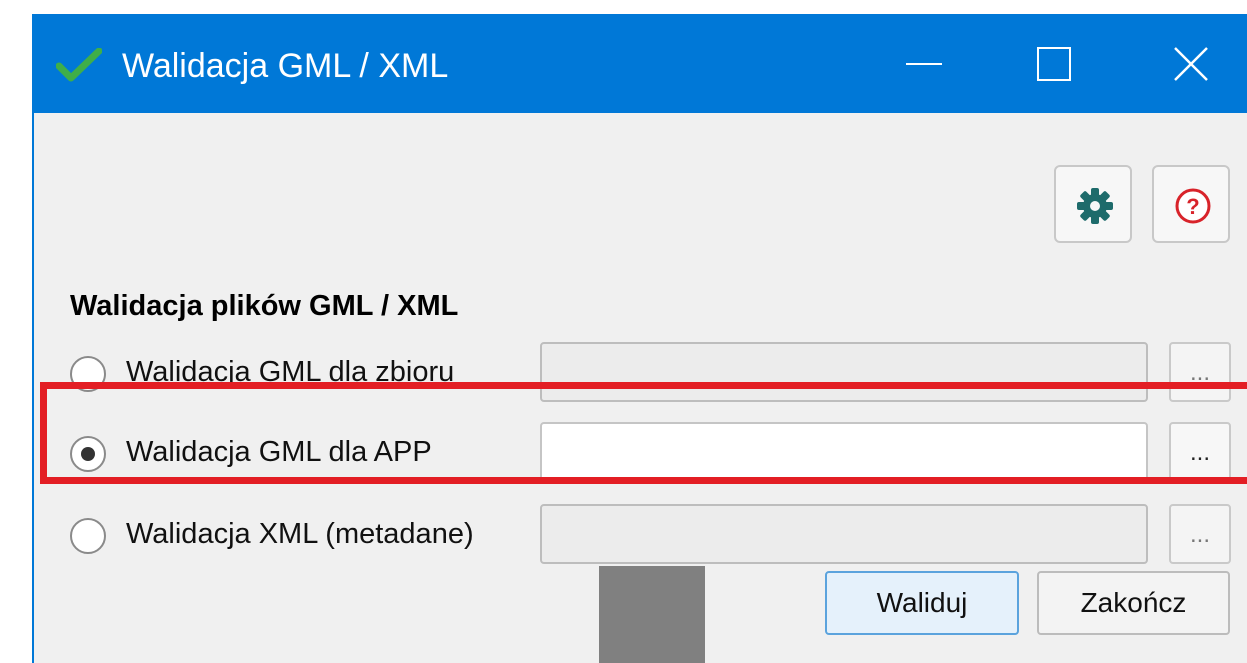 Image resolution: width=1247 pixels, height=663 pixels. I want to click on radio-xml-metadata, so click(88, 536).